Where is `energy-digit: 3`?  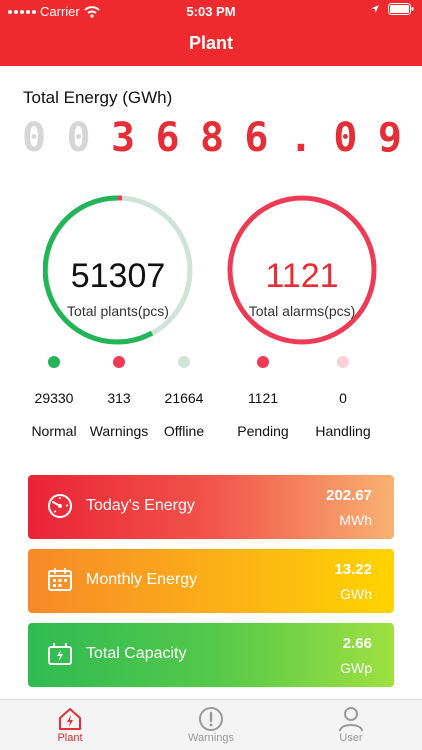 energy-digit: 3 is located at coordinates (123, 138).